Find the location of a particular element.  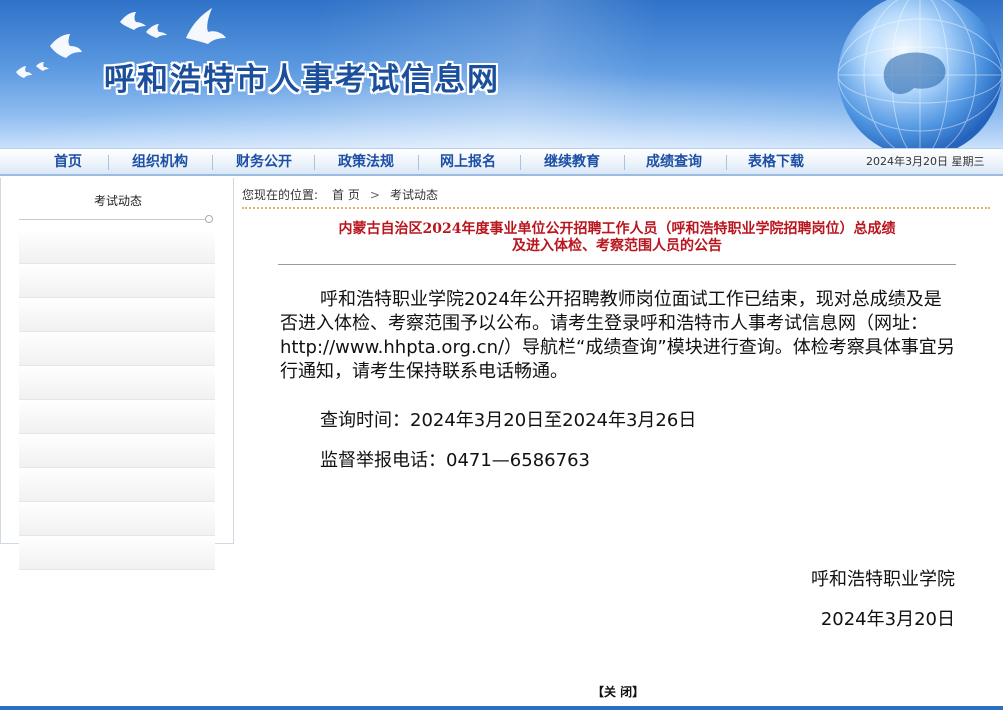

breadcrumb: 您现在的位置: 首 页 > 考试动态 is located at coordinates (340, 195).